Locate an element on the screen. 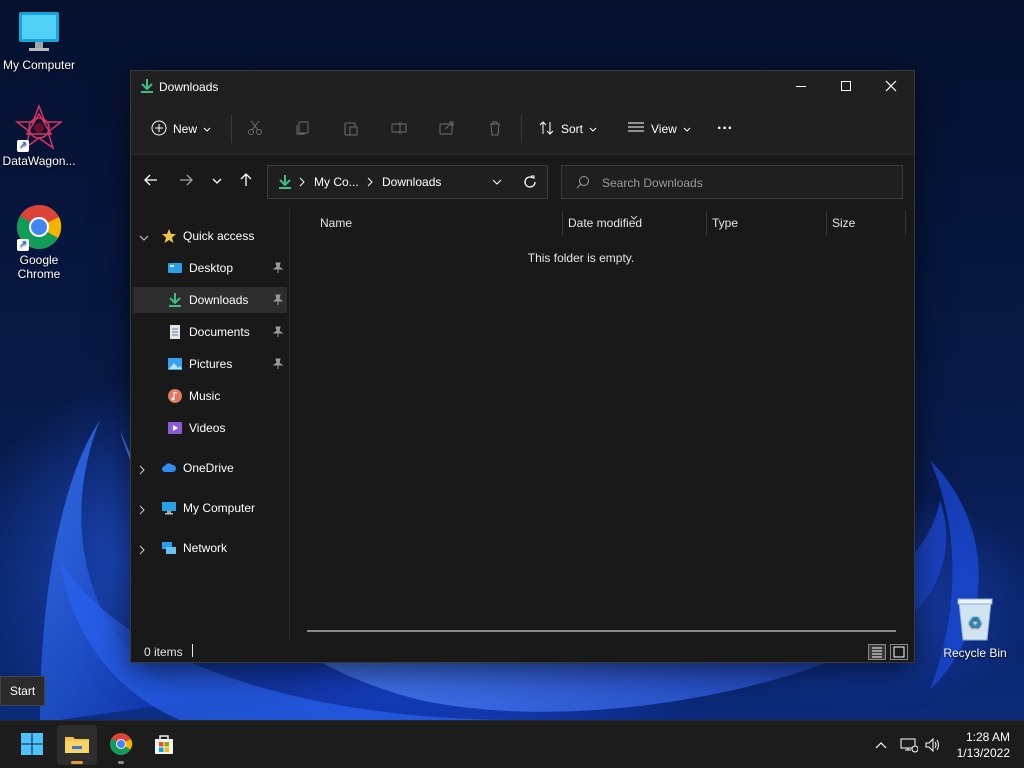  rename-button is located at coordinates (399, 129).